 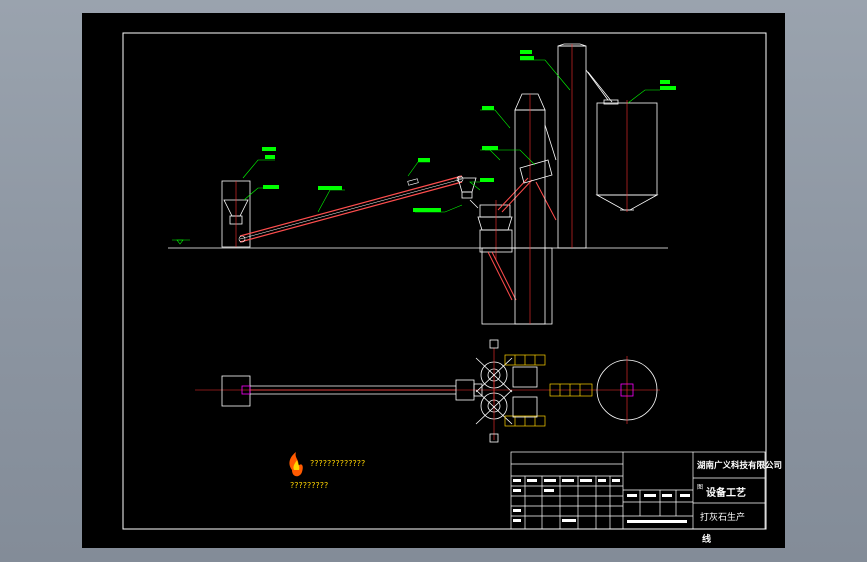 I want to click on company-logo, so click(x=296, y=464).